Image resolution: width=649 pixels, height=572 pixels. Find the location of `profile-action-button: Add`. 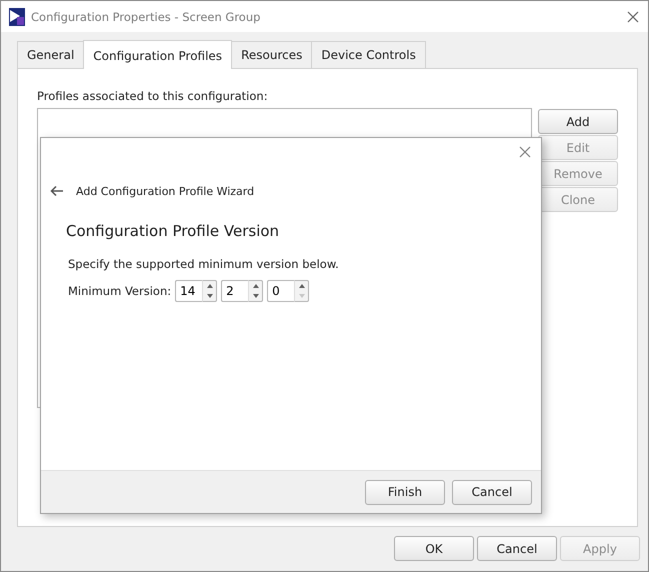

profile-action-button: Add is located at coordinates (578, 121).